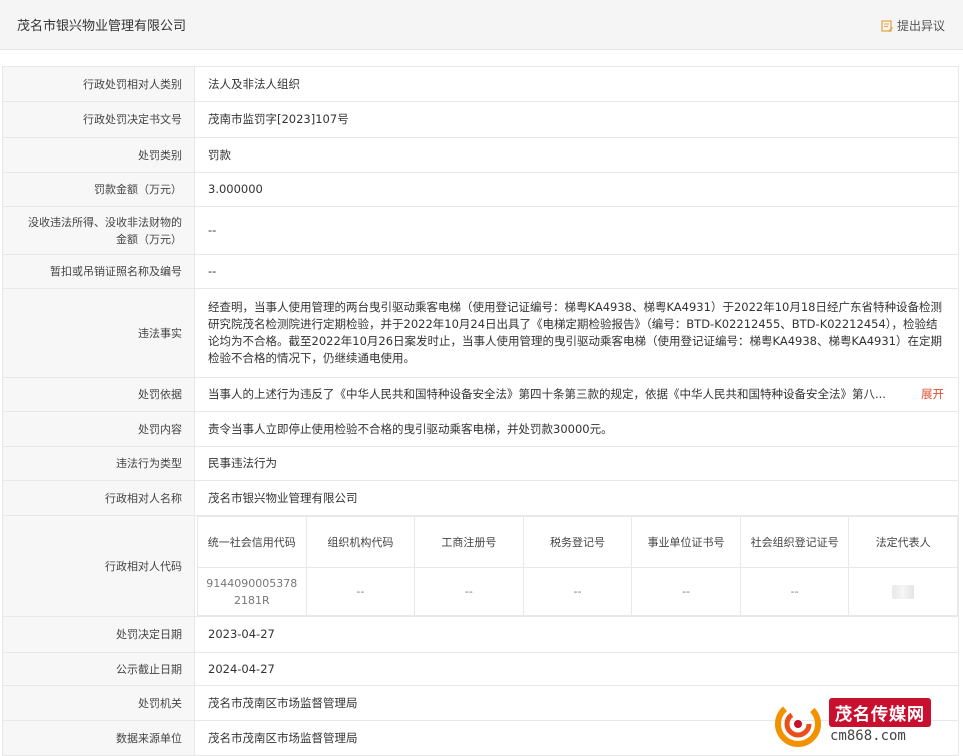 The height and width of the screenshot is (756, 963). Describe the element at coordinates (98, 119) in the screenshot. I see `field-label: 行政处罚决定书文号` at that location.